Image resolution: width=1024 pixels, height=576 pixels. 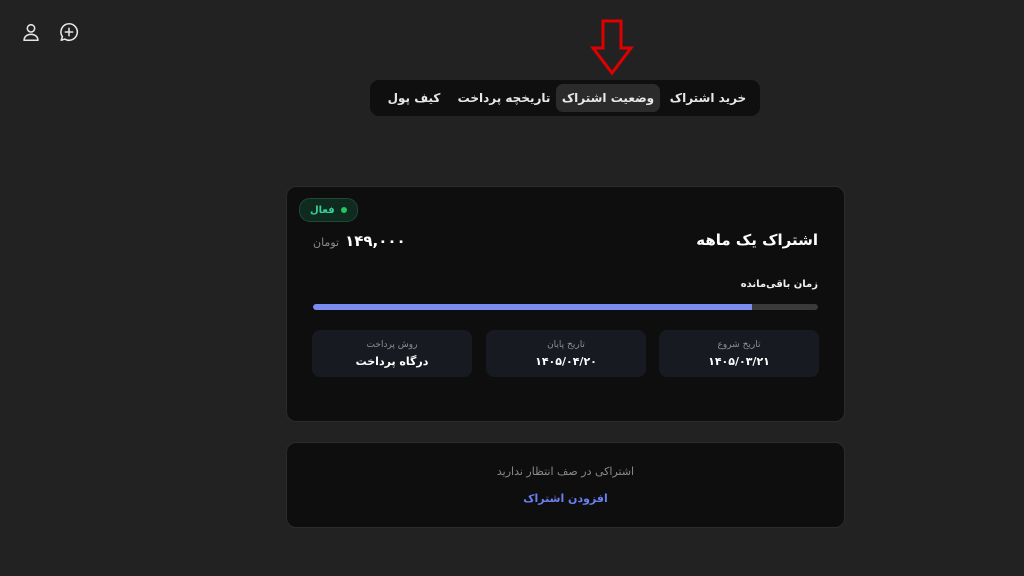 What do you see at coordinates (739, 361) in the screenshot?
I see `start-date-value: ۱۴۰۵/۰۳/۲۱` at bounding box center [739, 361].